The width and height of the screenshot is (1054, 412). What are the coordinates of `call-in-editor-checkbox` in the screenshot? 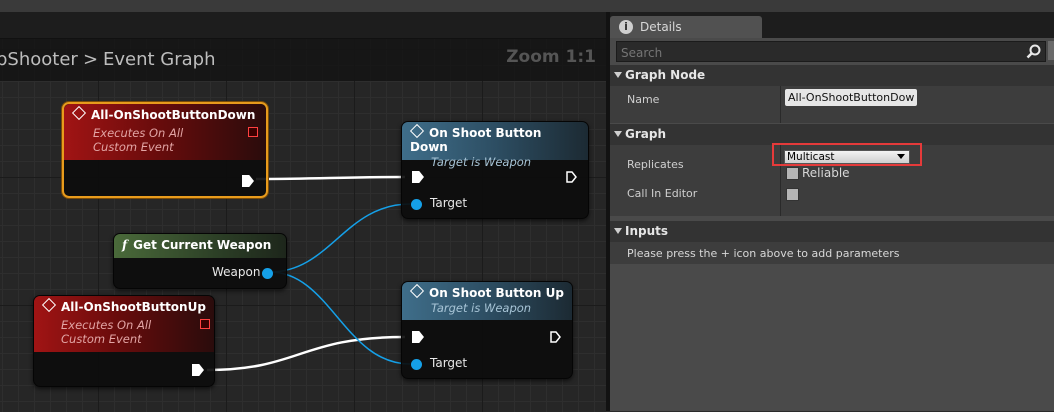 It's located at (792, 194).